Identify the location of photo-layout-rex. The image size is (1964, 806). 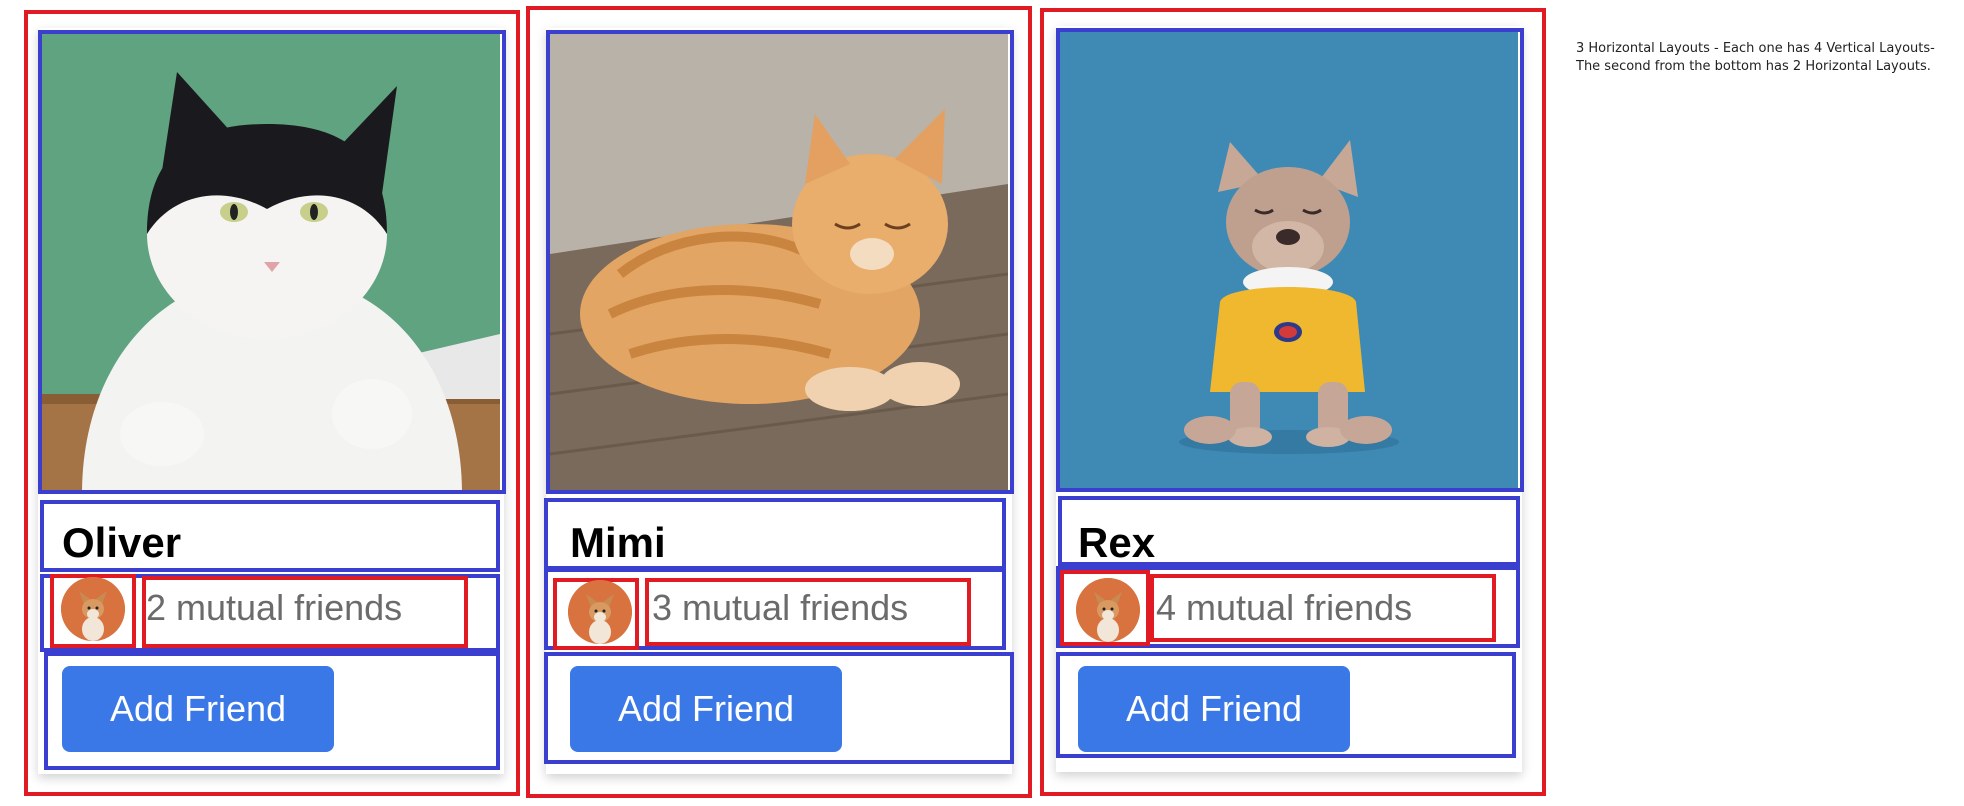
(1290, 260).